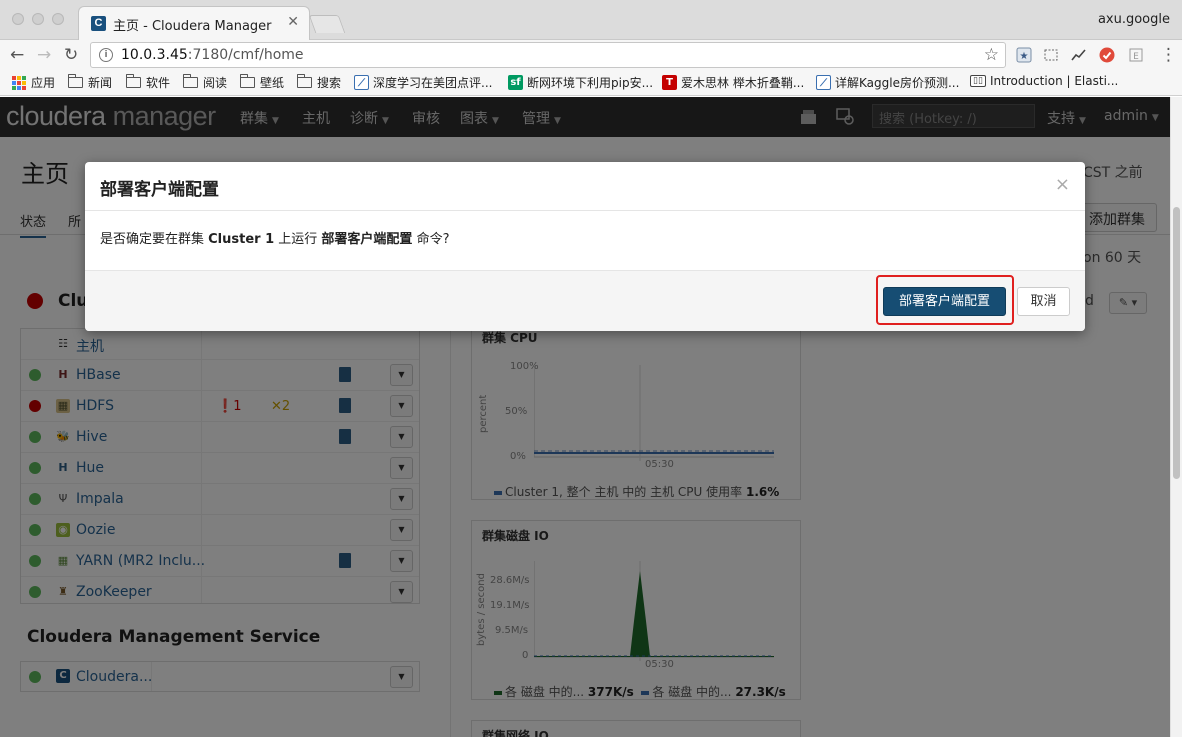 The width and height of the screenshot is (1182, 737). What do you see at coordinates (1134, 19) in the screenshot?
I see `browser-user: axu.google` at bounding box center [1134, 19].